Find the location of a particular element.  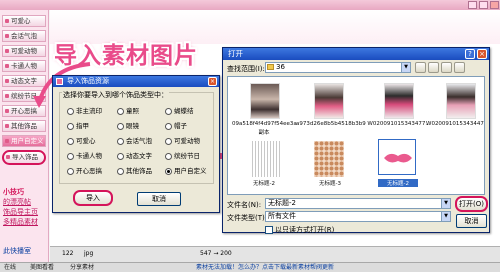

sidebar-link: 多精品素材 is located at coordinates (20, 222).